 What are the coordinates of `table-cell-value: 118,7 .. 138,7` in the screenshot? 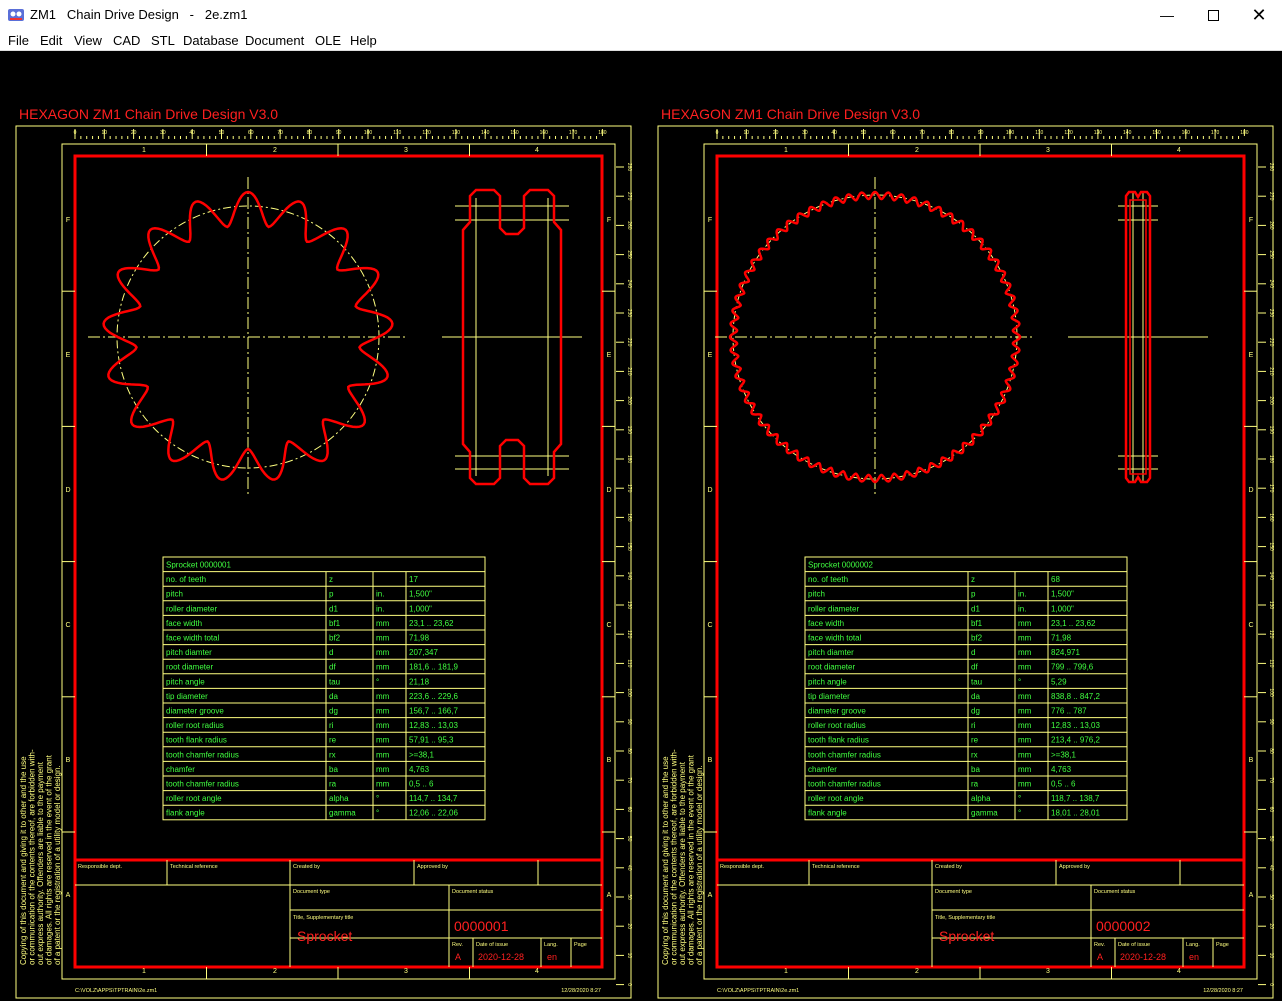 It's located at (1075, 798).